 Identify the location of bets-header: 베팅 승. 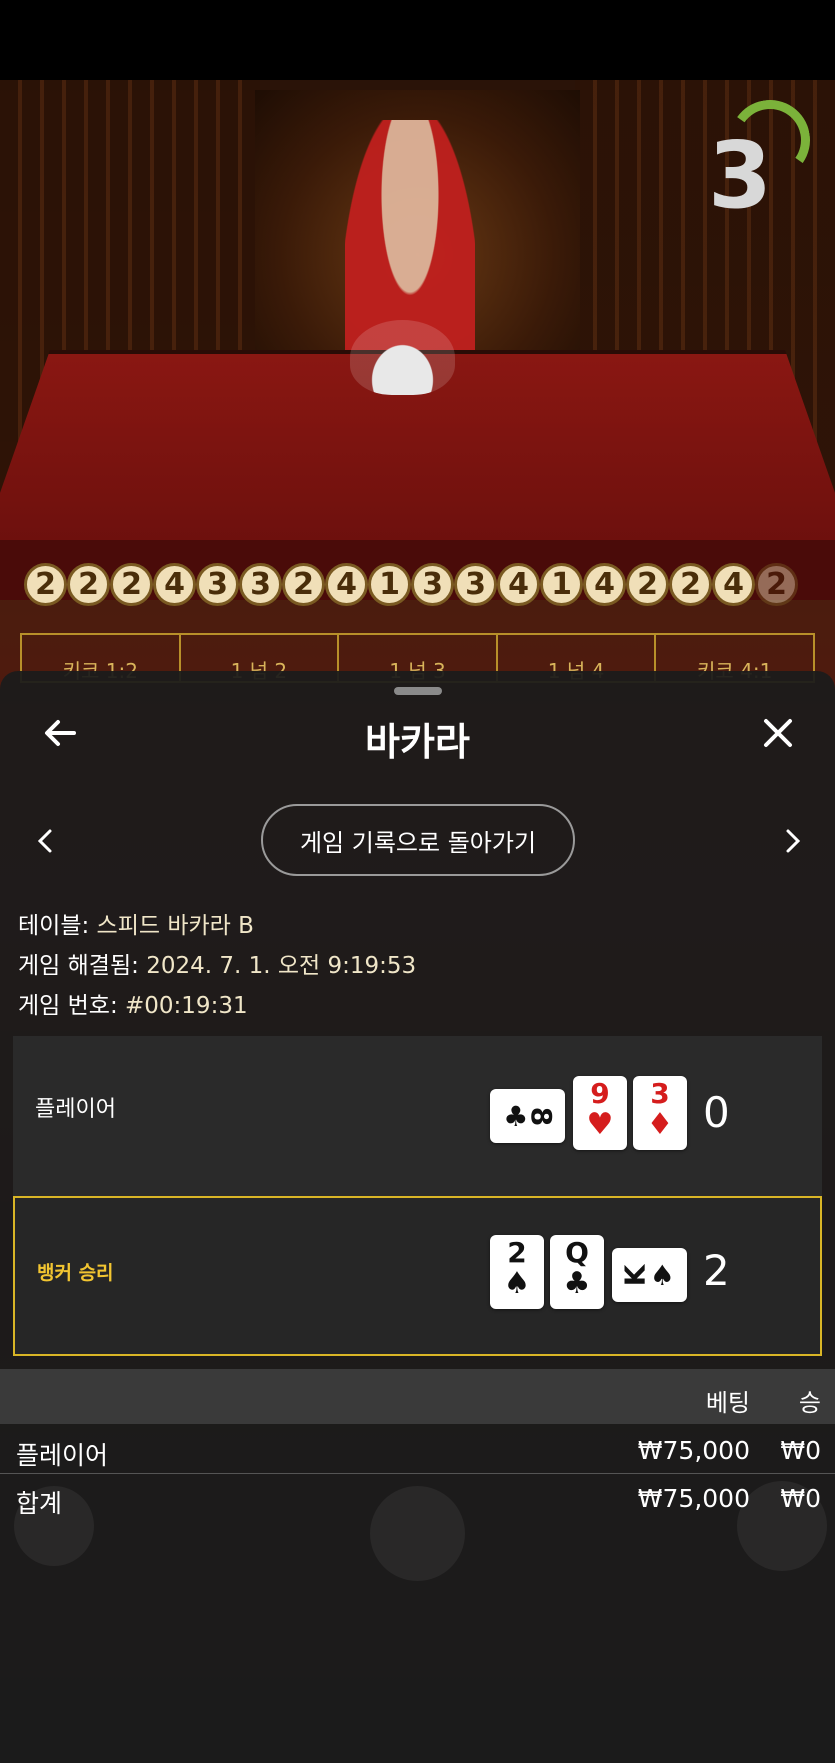
(417, 1396).